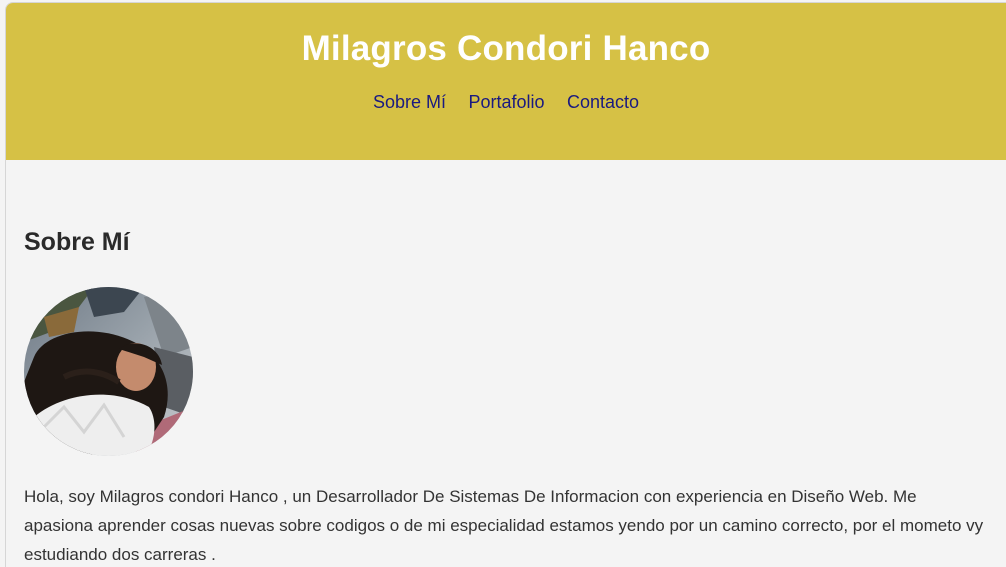 This screenshot has width=1006, height=567. I want to click on nav-link-sobre-mi: Sobre Mí, so click(409, 102).